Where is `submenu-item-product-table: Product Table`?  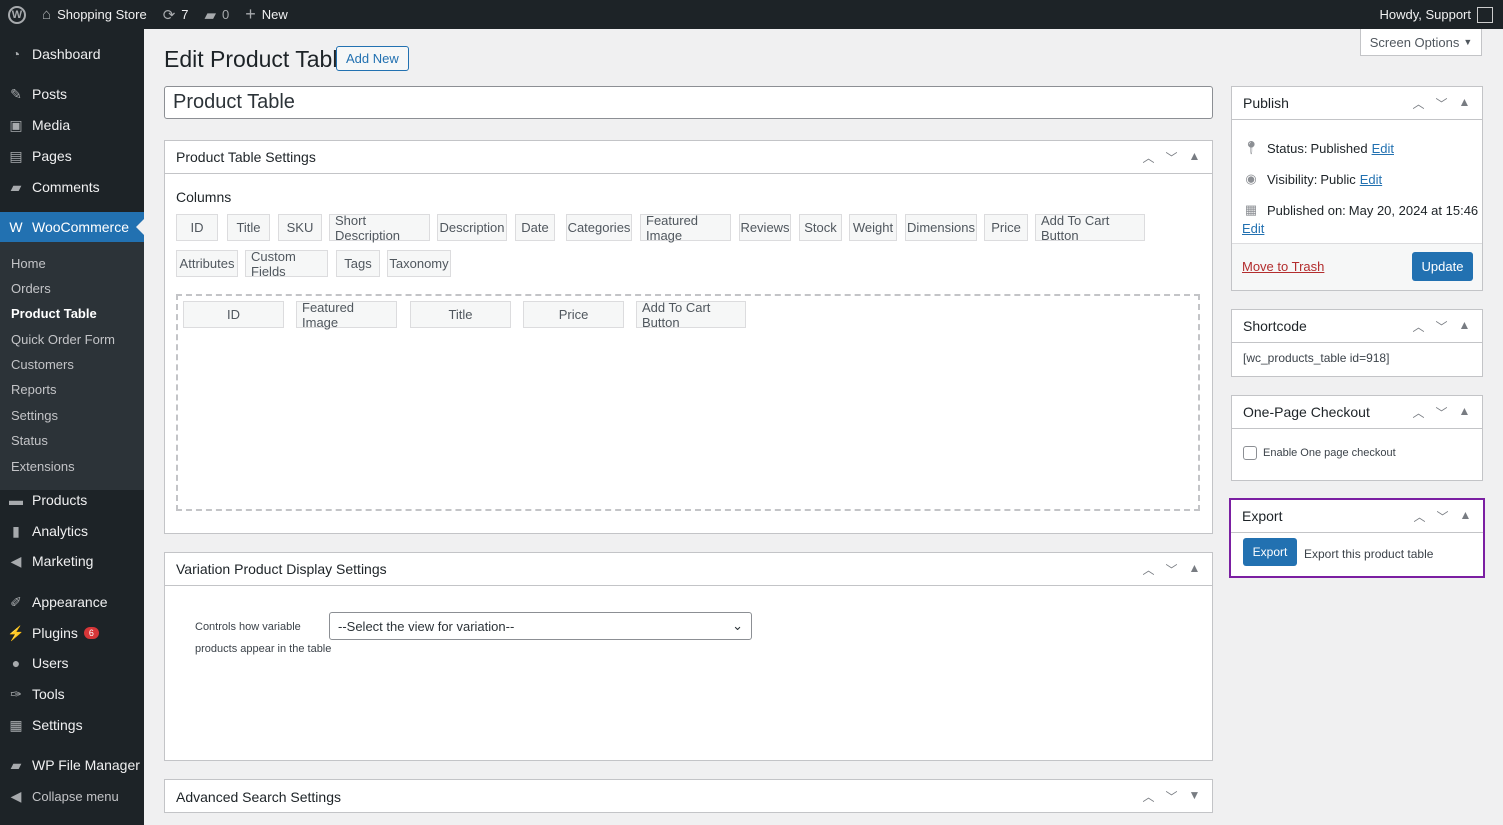
submenu-item-product-table: Product Table is located at coordinates (54, 313).